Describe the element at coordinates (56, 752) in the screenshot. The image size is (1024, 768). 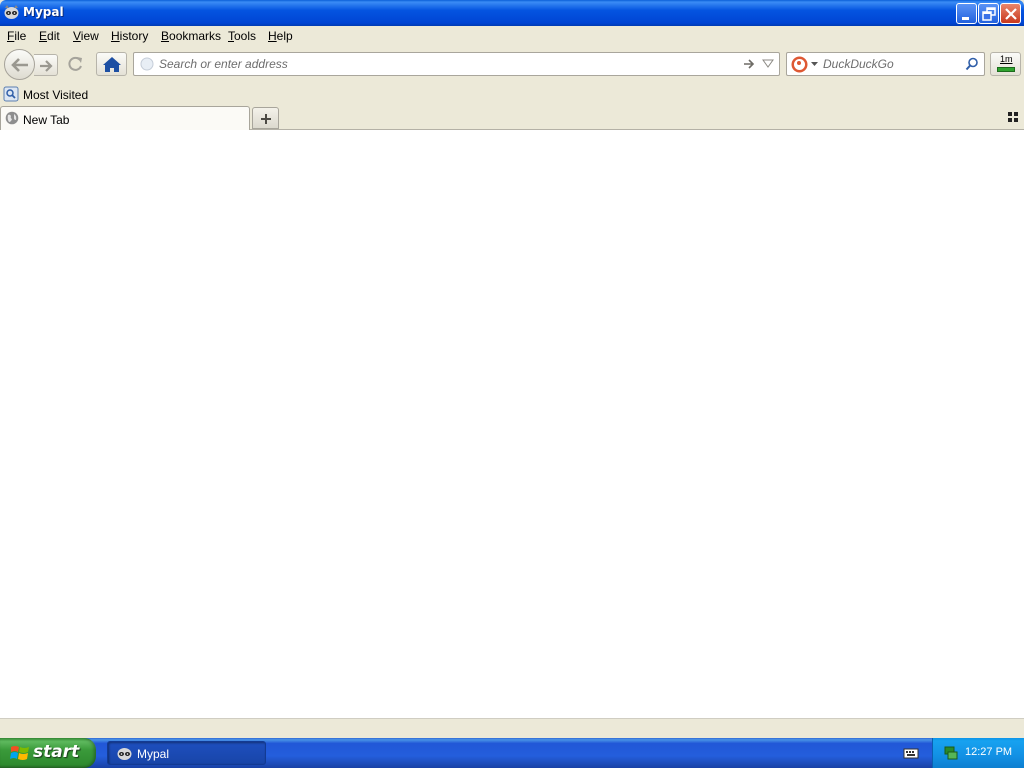
I see `start-label: start` at that location.